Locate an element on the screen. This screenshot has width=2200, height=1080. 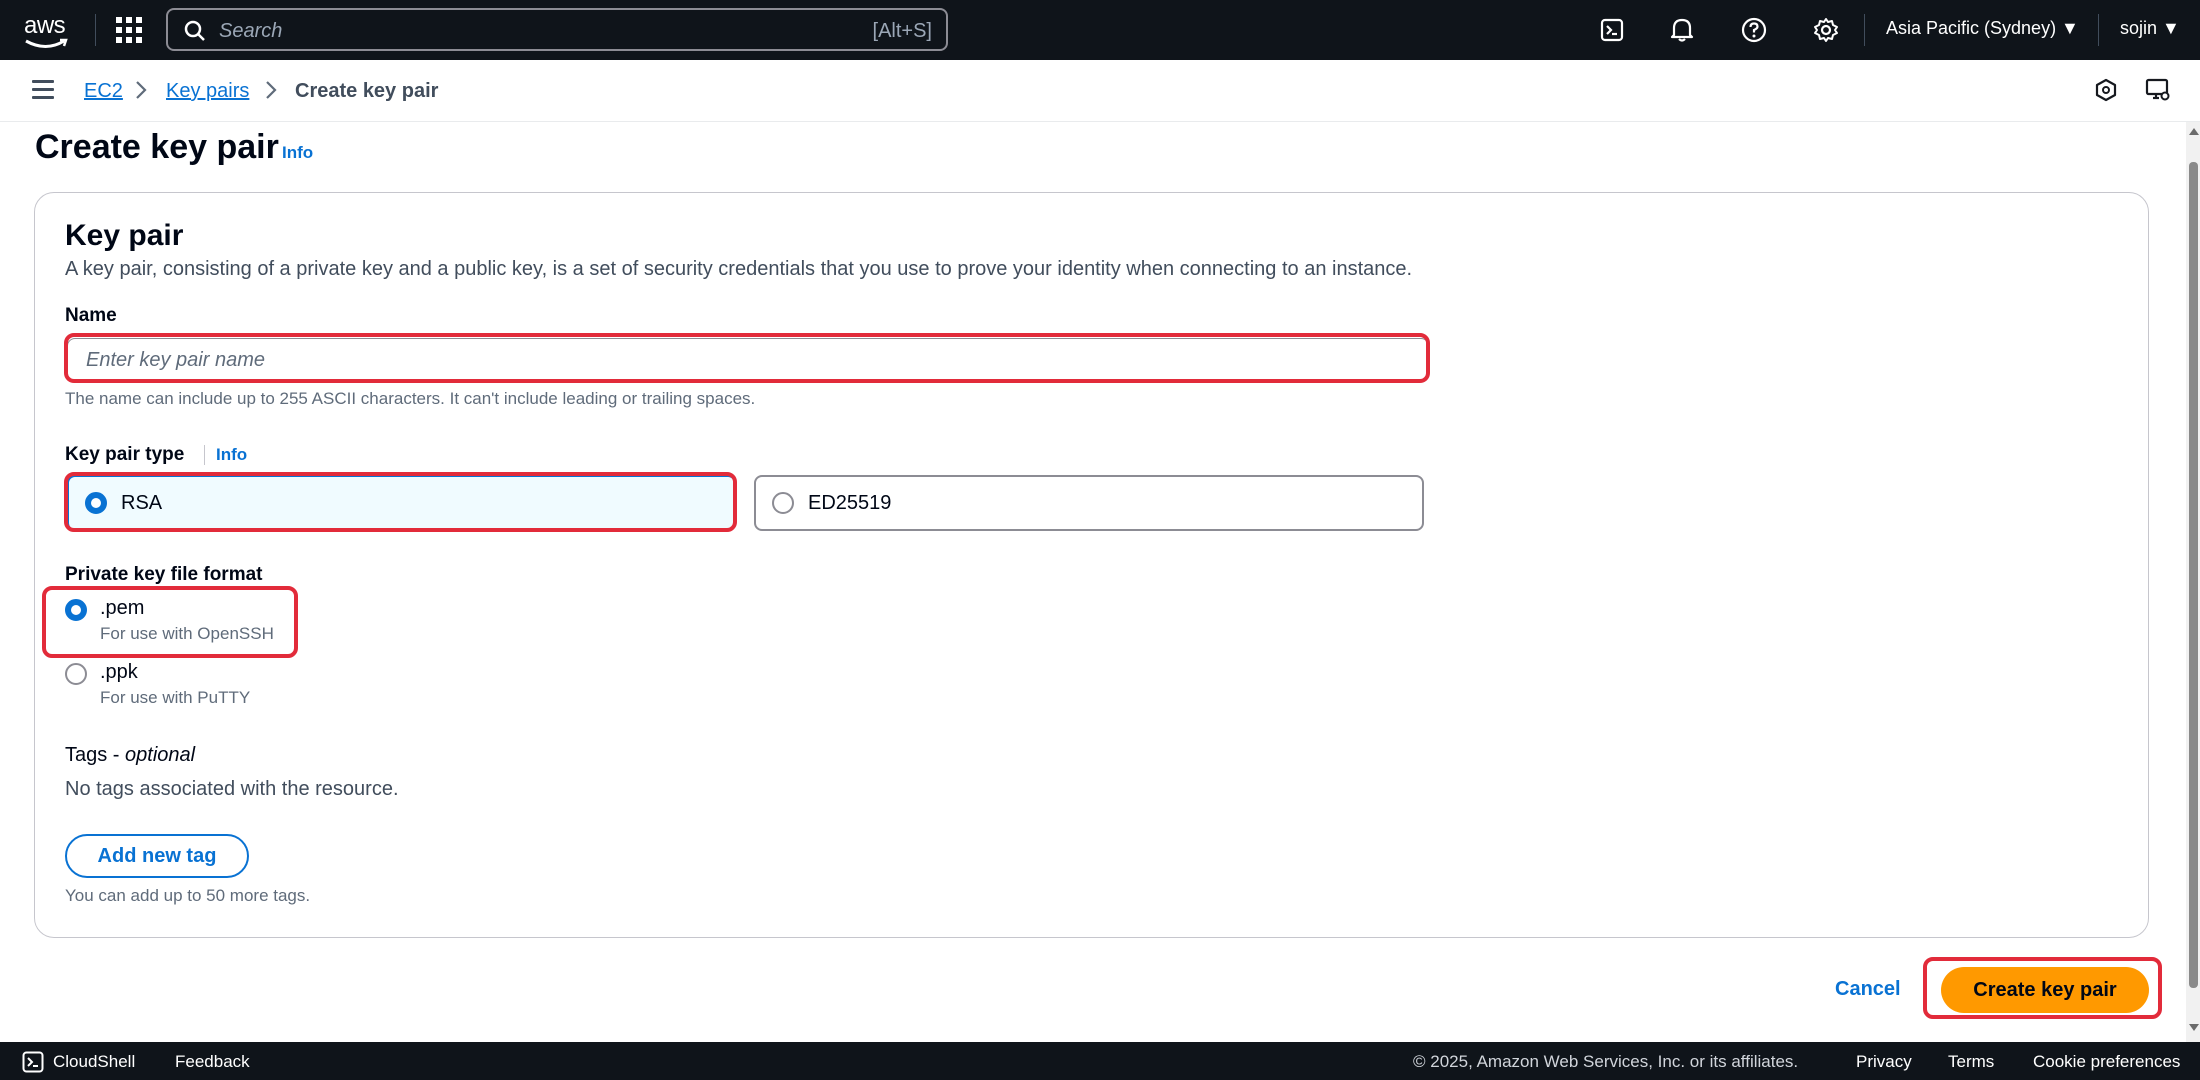
search-bar: Search [Alt+S] is located at coordinates (557, 29).